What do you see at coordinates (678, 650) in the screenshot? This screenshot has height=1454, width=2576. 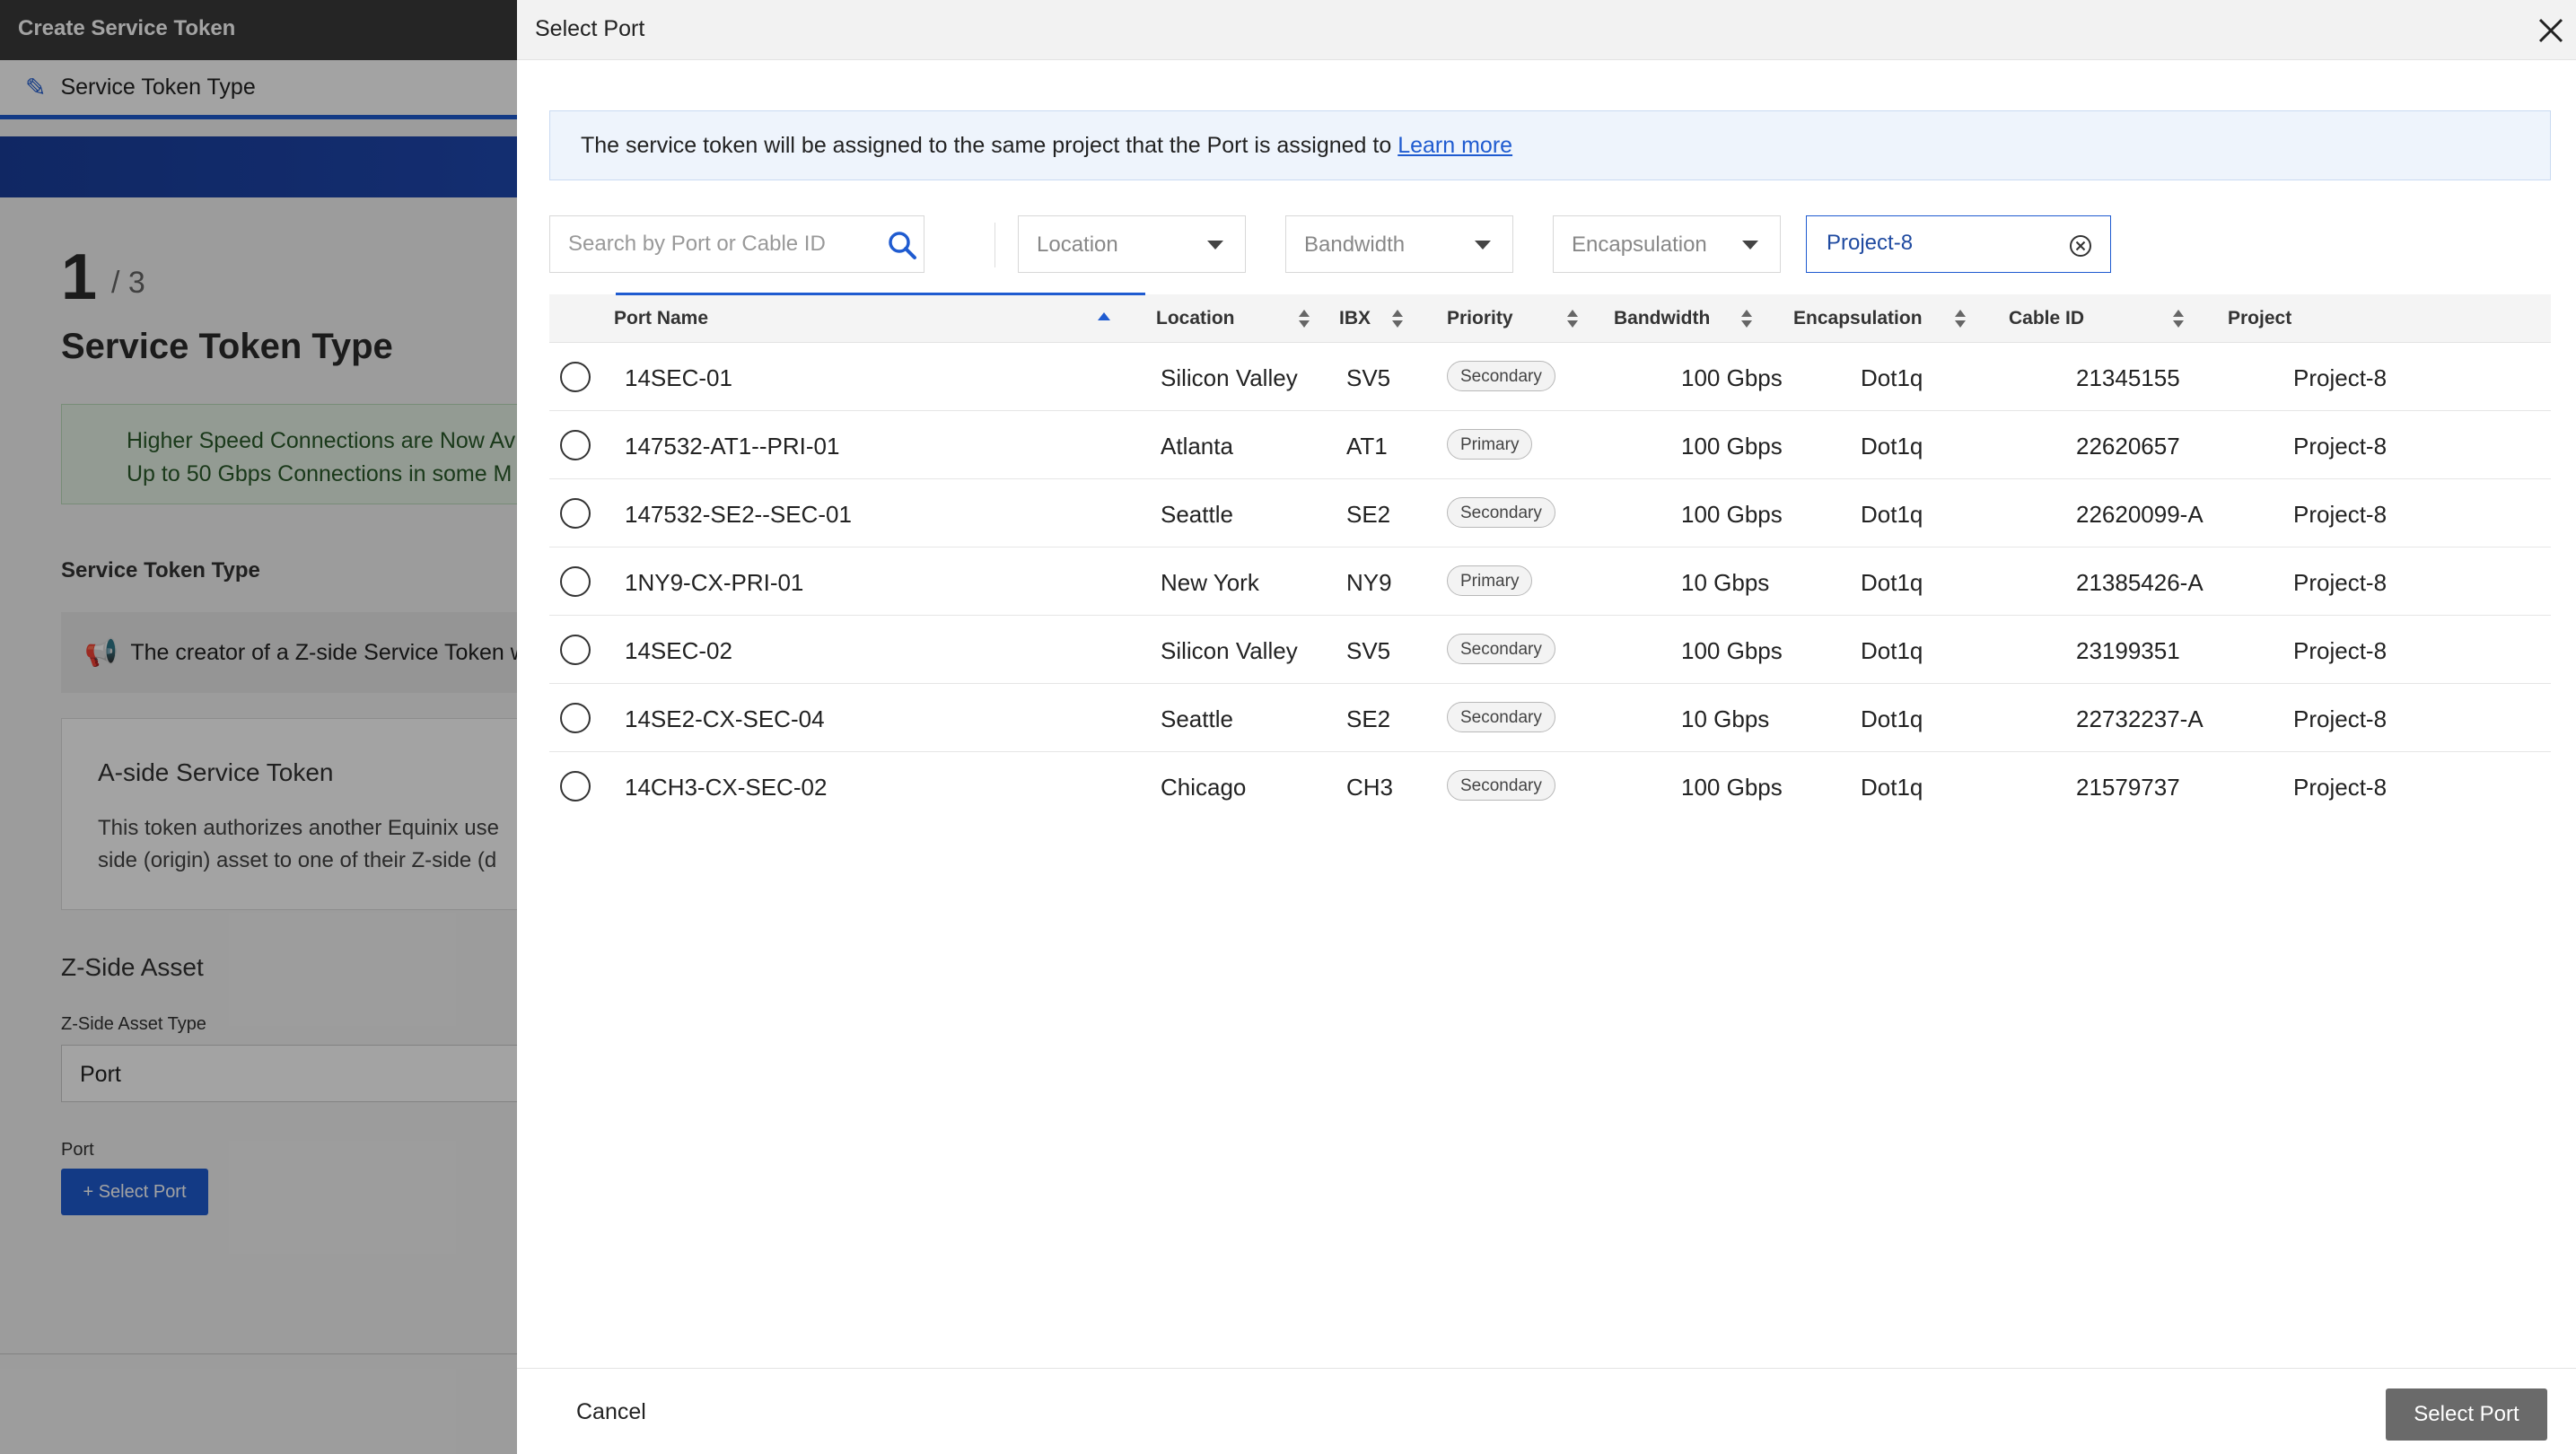 I see `port-name-cell: 14SEC-02` at bounding box center [678, 650].